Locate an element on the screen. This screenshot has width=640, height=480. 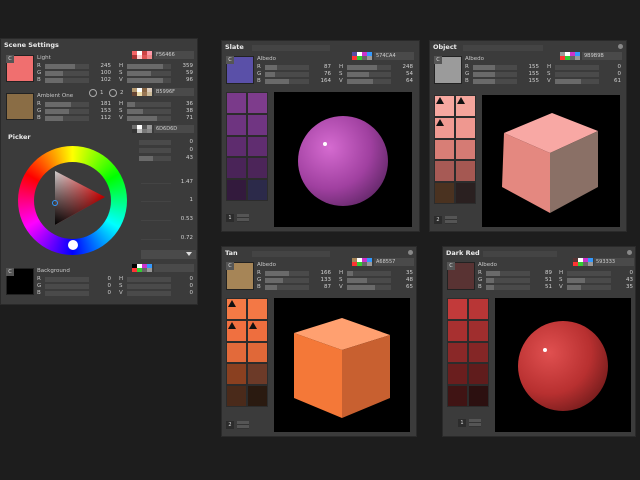
picker-color-strip is located at coordinates (142, 129).